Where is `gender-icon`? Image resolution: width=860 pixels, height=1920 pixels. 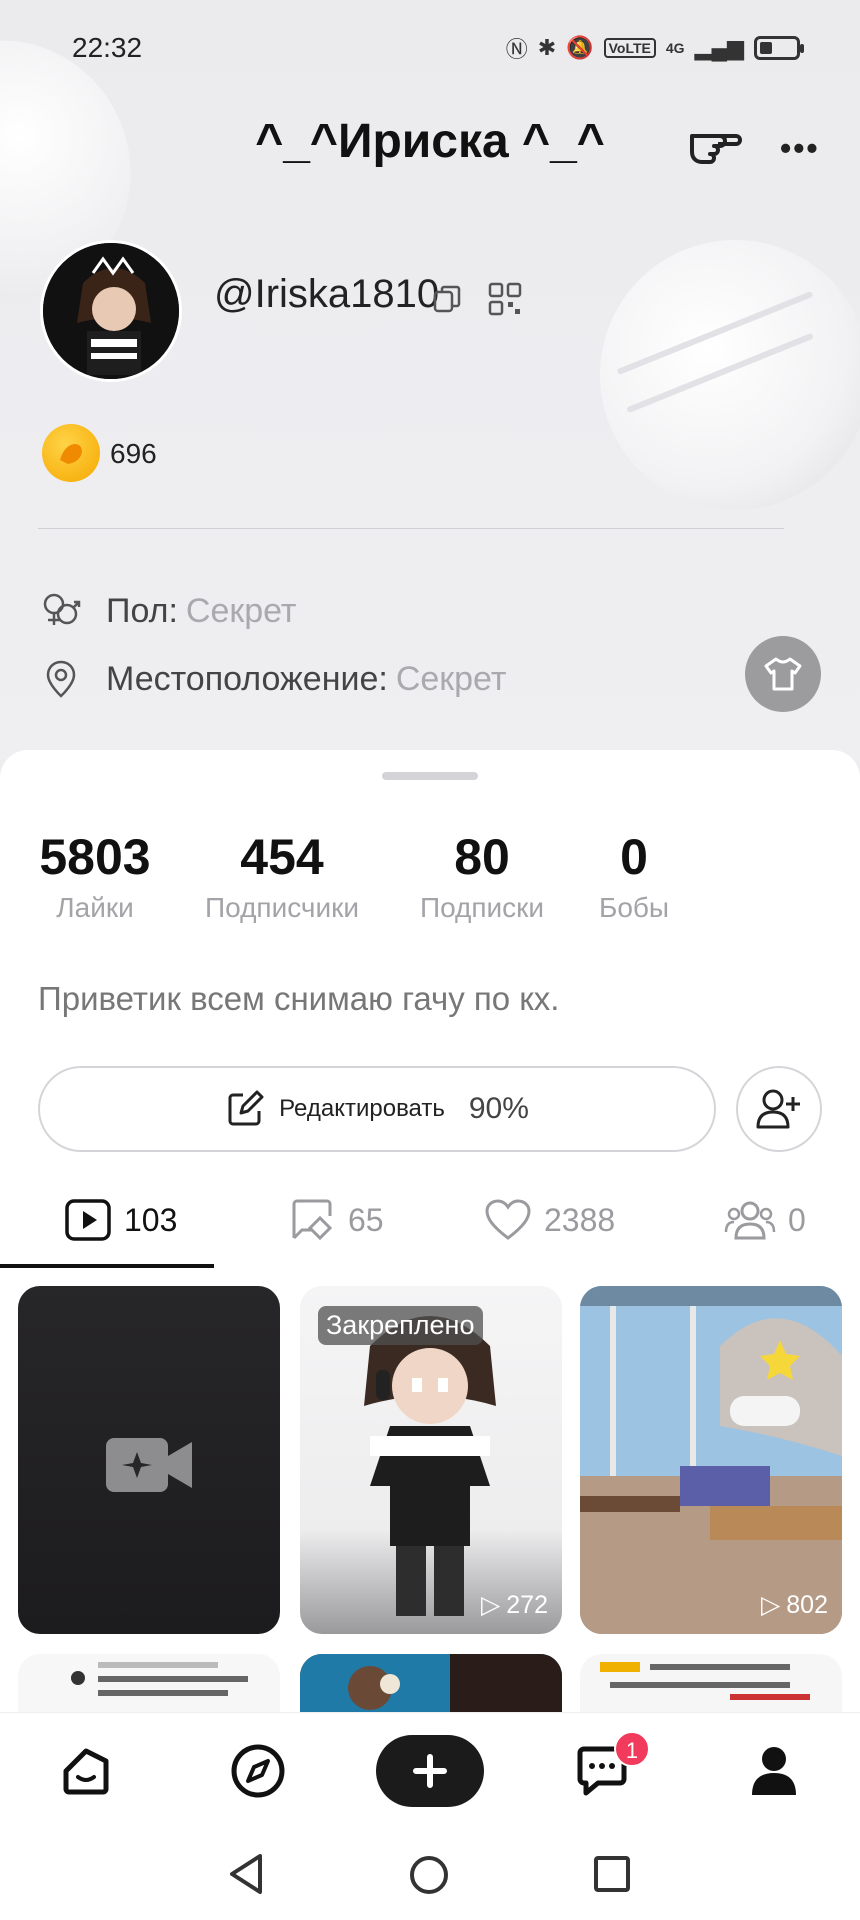
gender-icon is located at coordinates (62, 609).